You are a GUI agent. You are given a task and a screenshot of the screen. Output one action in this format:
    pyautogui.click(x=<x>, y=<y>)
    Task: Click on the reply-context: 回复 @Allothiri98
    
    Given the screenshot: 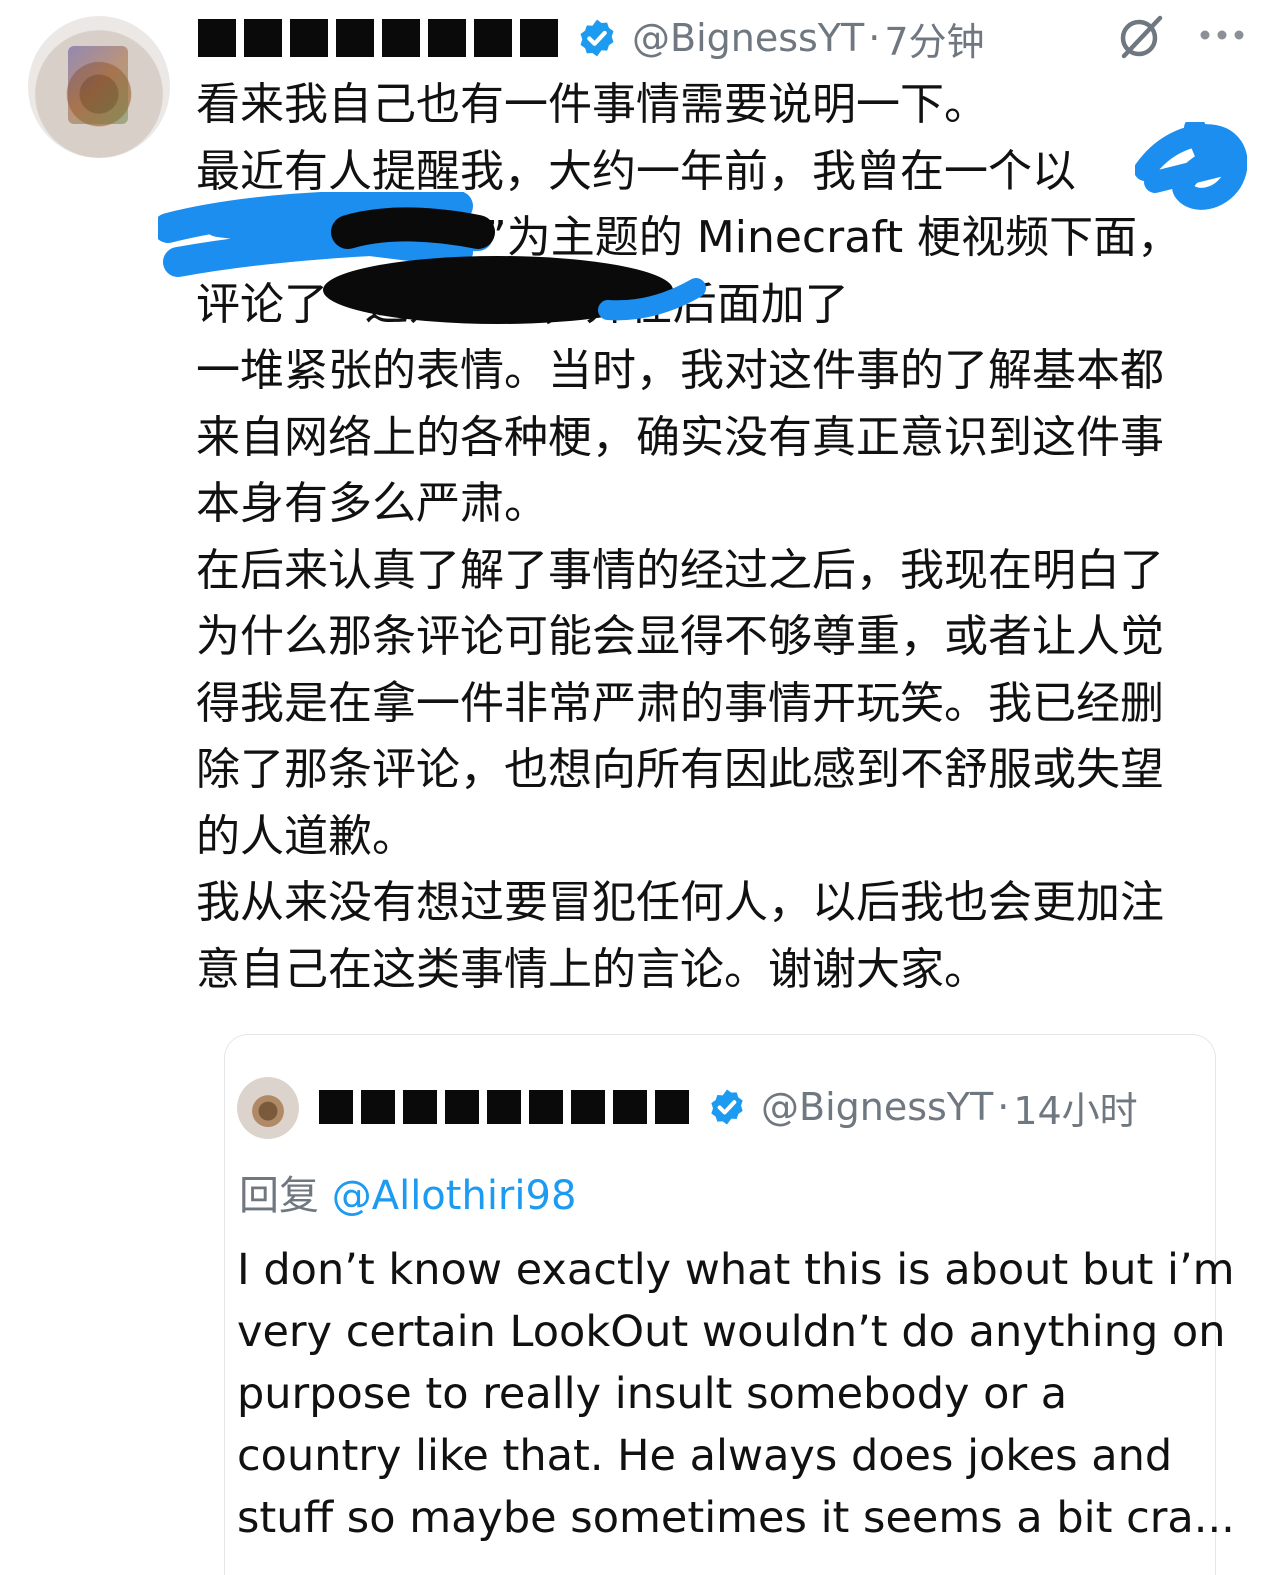 What is the action you would take?
    pyautogui.click(x=407, y=1192)
    